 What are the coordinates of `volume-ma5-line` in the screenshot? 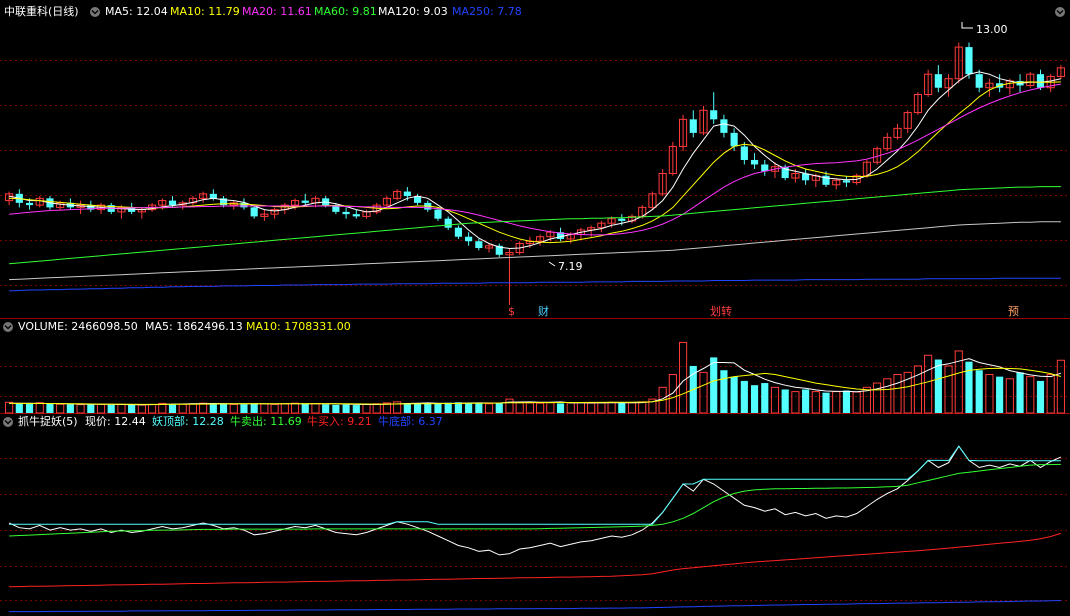 It's located at (535, 382).